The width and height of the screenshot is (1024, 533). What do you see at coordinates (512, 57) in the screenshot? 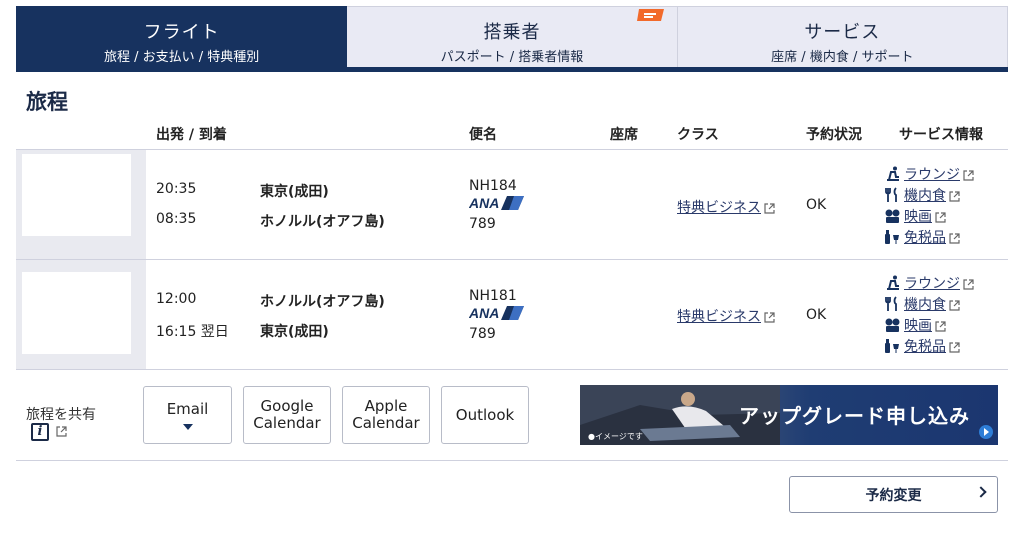
I see `tab-subtitle: パスポート / 搭乗者情報` at bounding box center [512, 57].